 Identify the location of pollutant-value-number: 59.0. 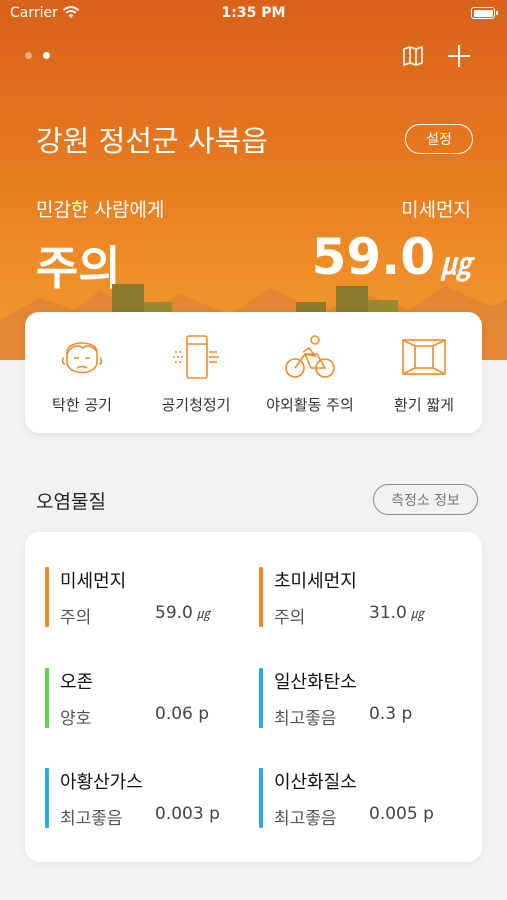
(174, 613).